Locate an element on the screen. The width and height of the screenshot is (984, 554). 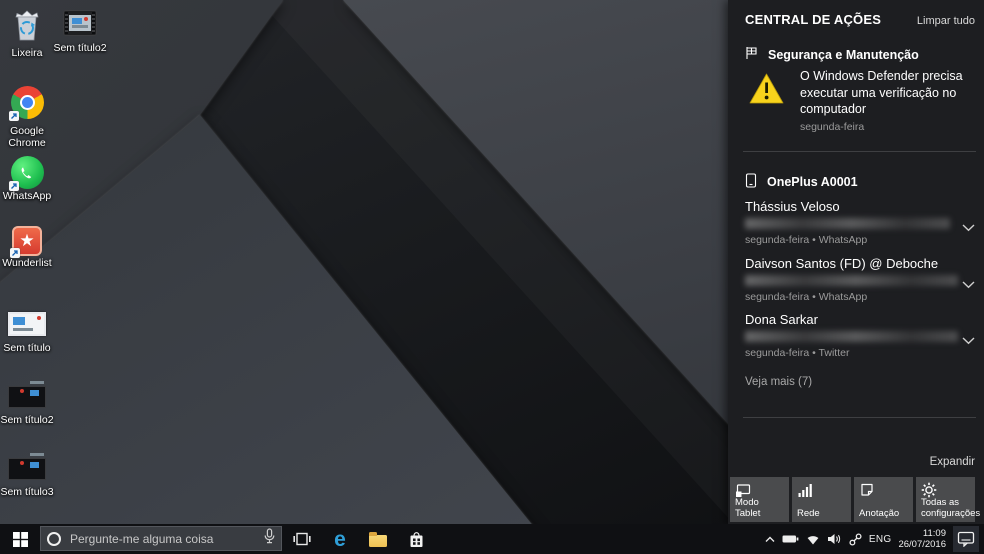
settings-gear-icon is located at coordinates (929, 490).